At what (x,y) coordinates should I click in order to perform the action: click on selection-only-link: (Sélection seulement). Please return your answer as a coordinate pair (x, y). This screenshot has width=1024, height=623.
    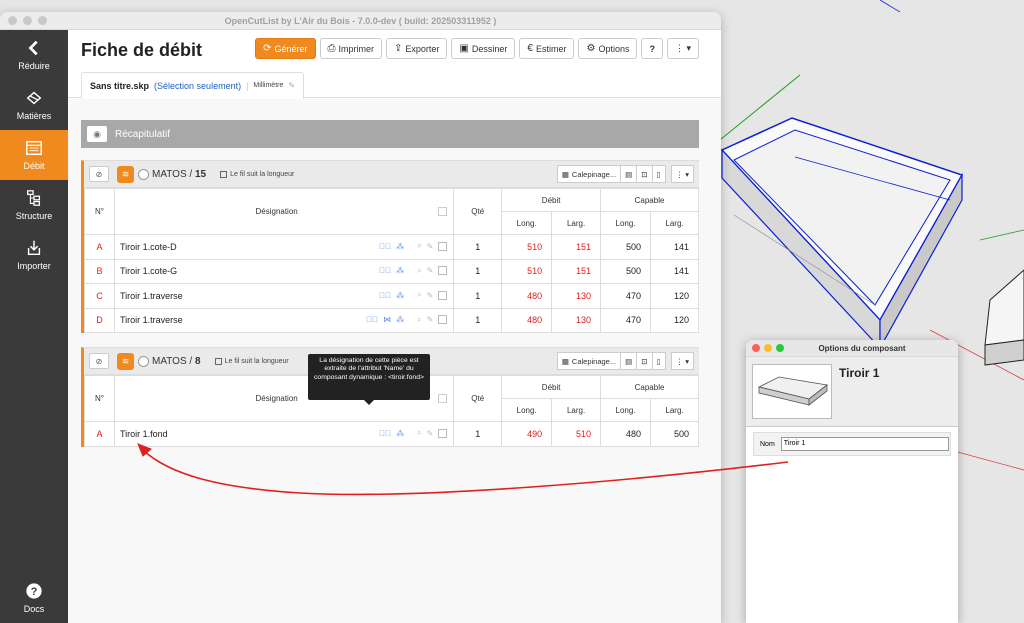
    Looking at the image, I should click on (197, 86).